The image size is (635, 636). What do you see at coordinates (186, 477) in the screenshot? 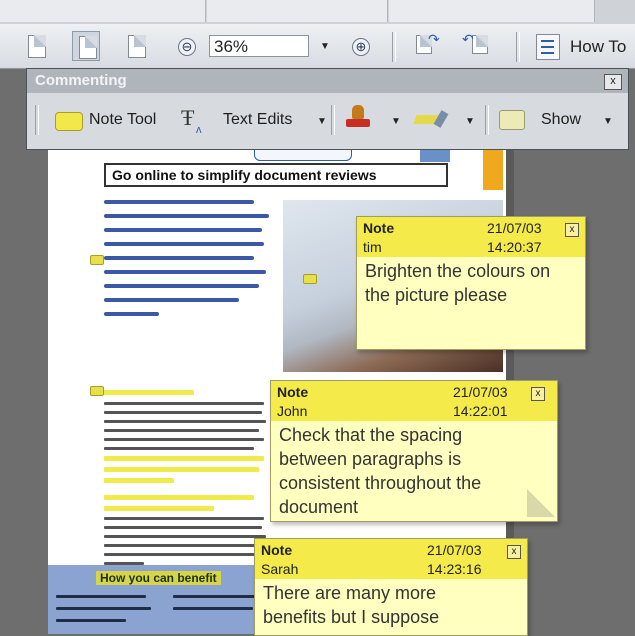
I see `body-paragraph` at bounding box center [186, 477].